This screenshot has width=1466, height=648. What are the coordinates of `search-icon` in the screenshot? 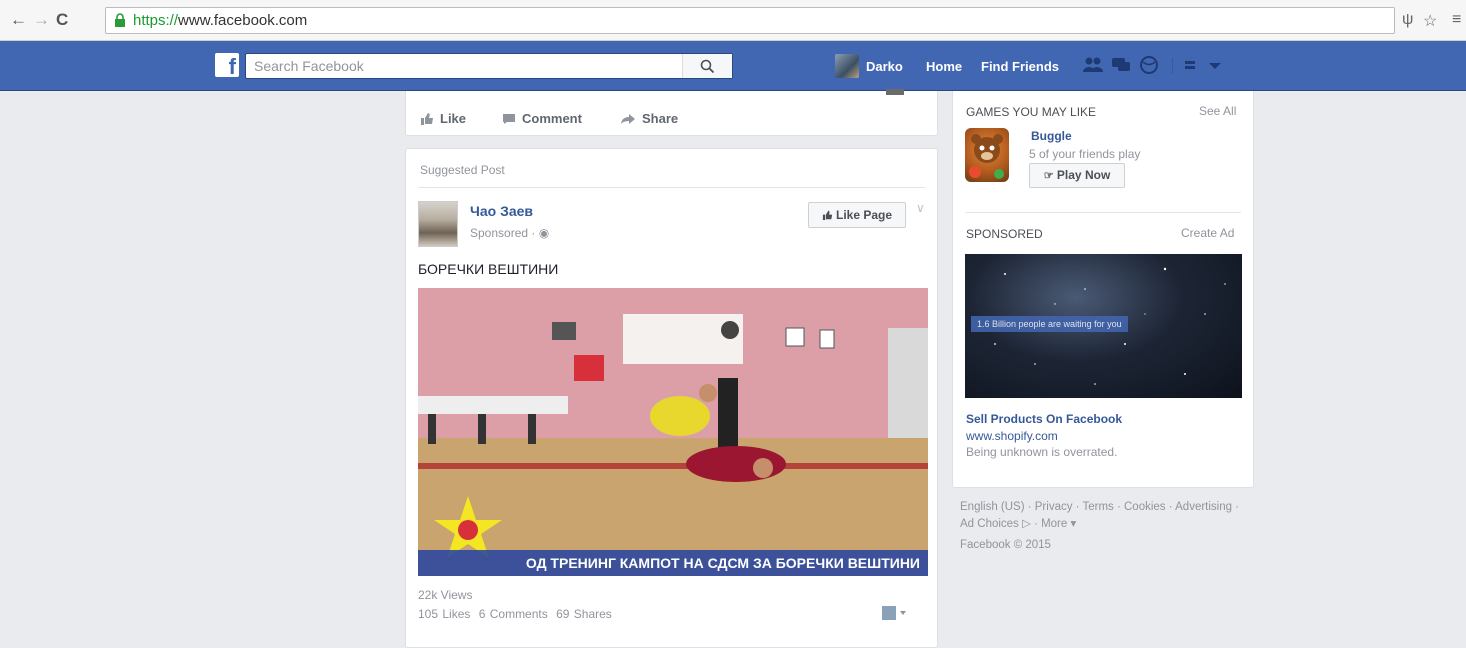 It's located at (707, 66).